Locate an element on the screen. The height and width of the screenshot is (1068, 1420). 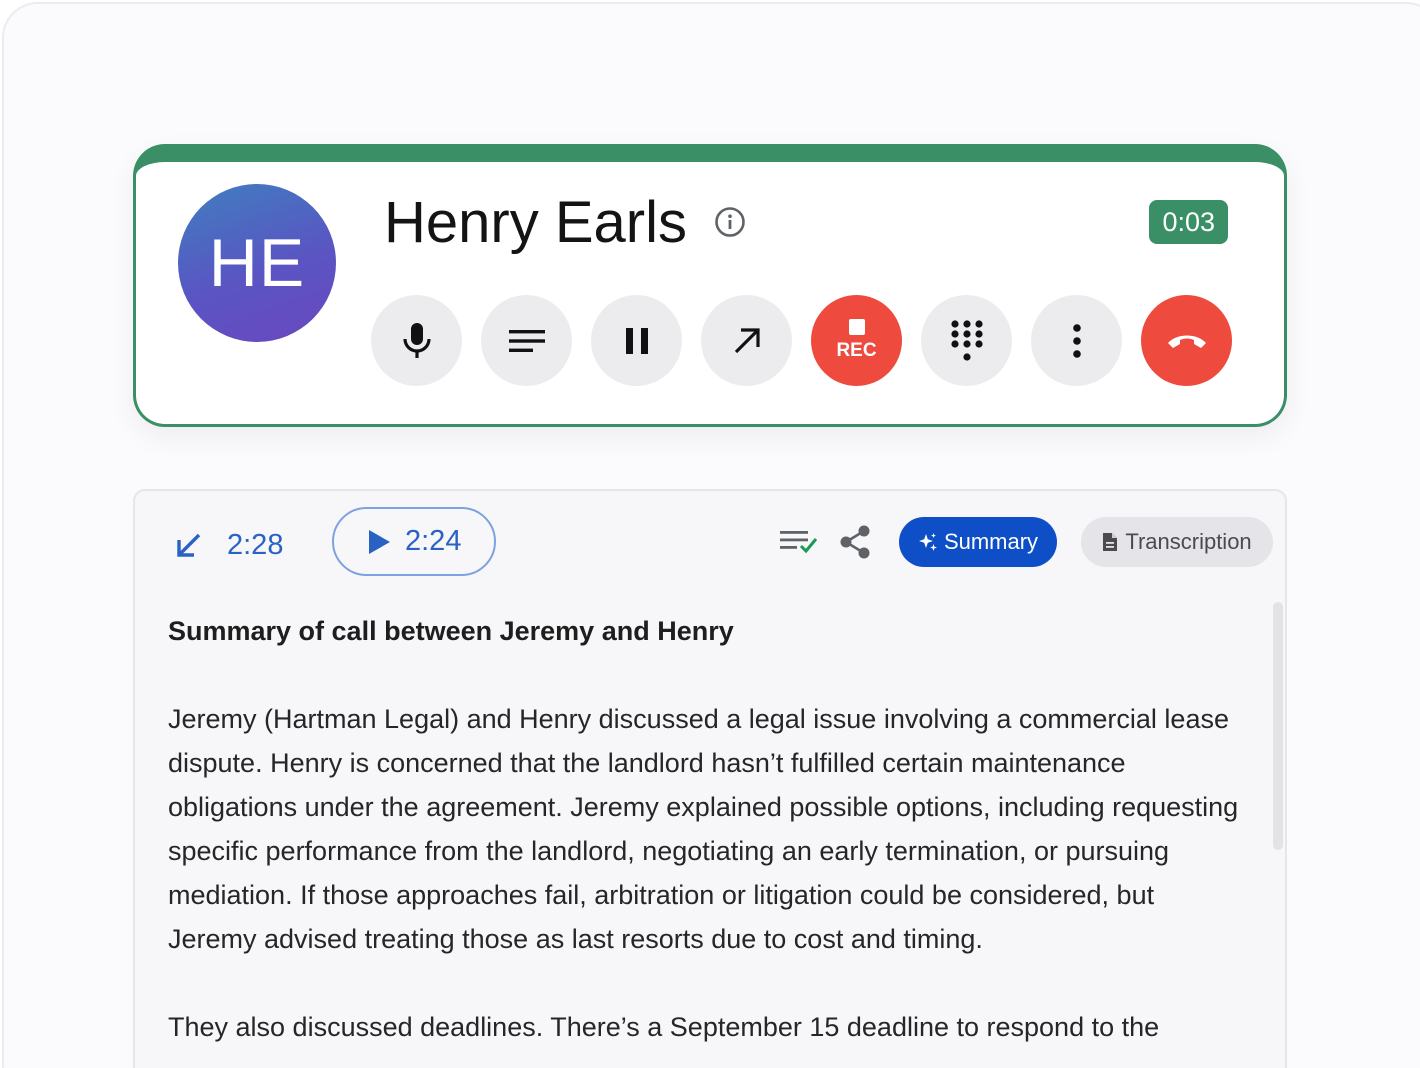
scrollbar-thumb is located at coordinates (1278, 726).